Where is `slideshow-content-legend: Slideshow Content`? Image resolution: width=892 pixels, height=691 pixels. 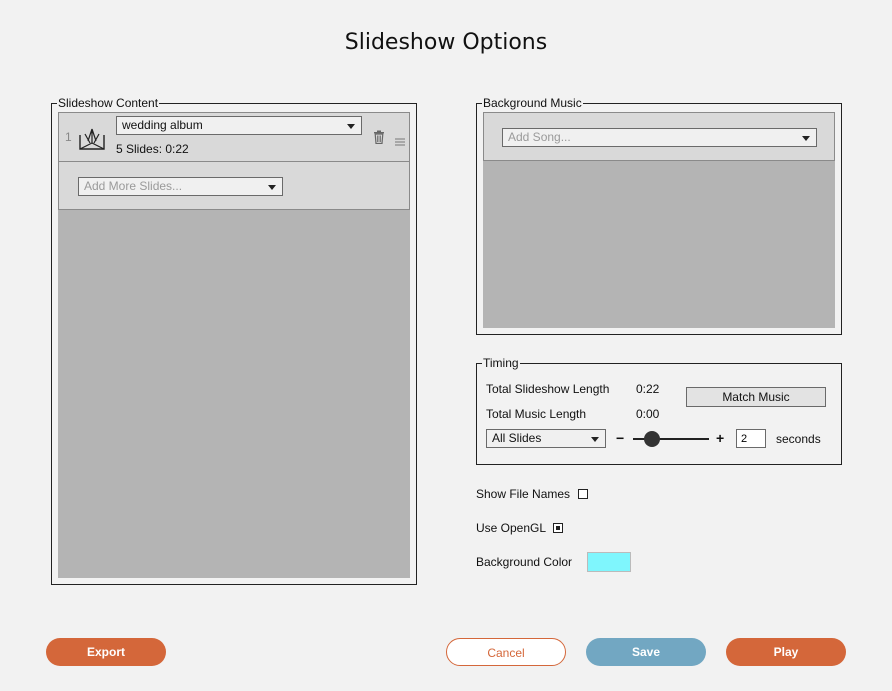
slideshow-content-legend: Slideshow Content is located at coordinates (108, 103).